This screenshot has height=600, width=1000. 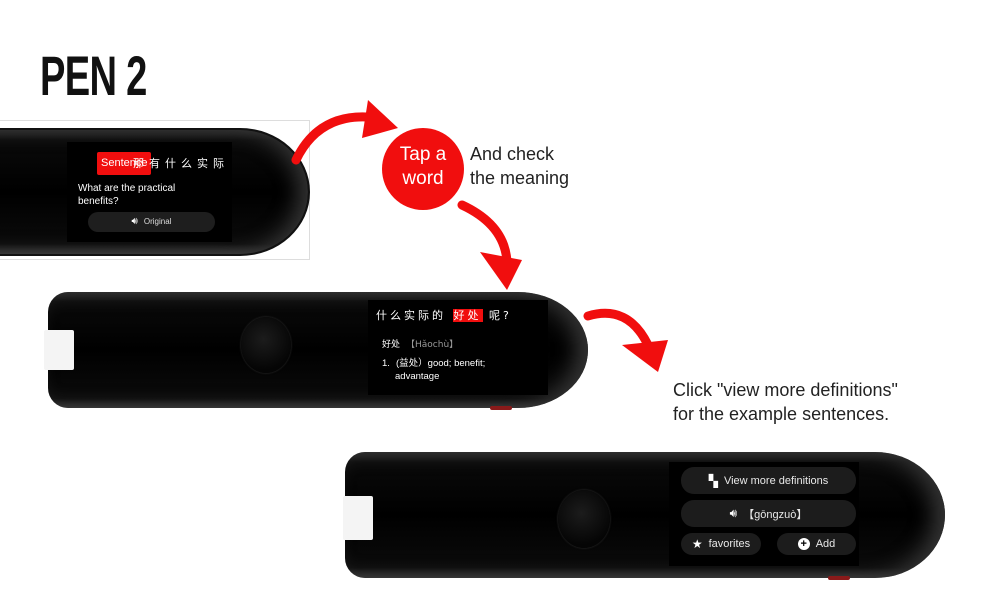 What do you see at coordinates (489, 245) in the screenshot?
I see `arrow-to-pen2` at bounding box center [489, 245].